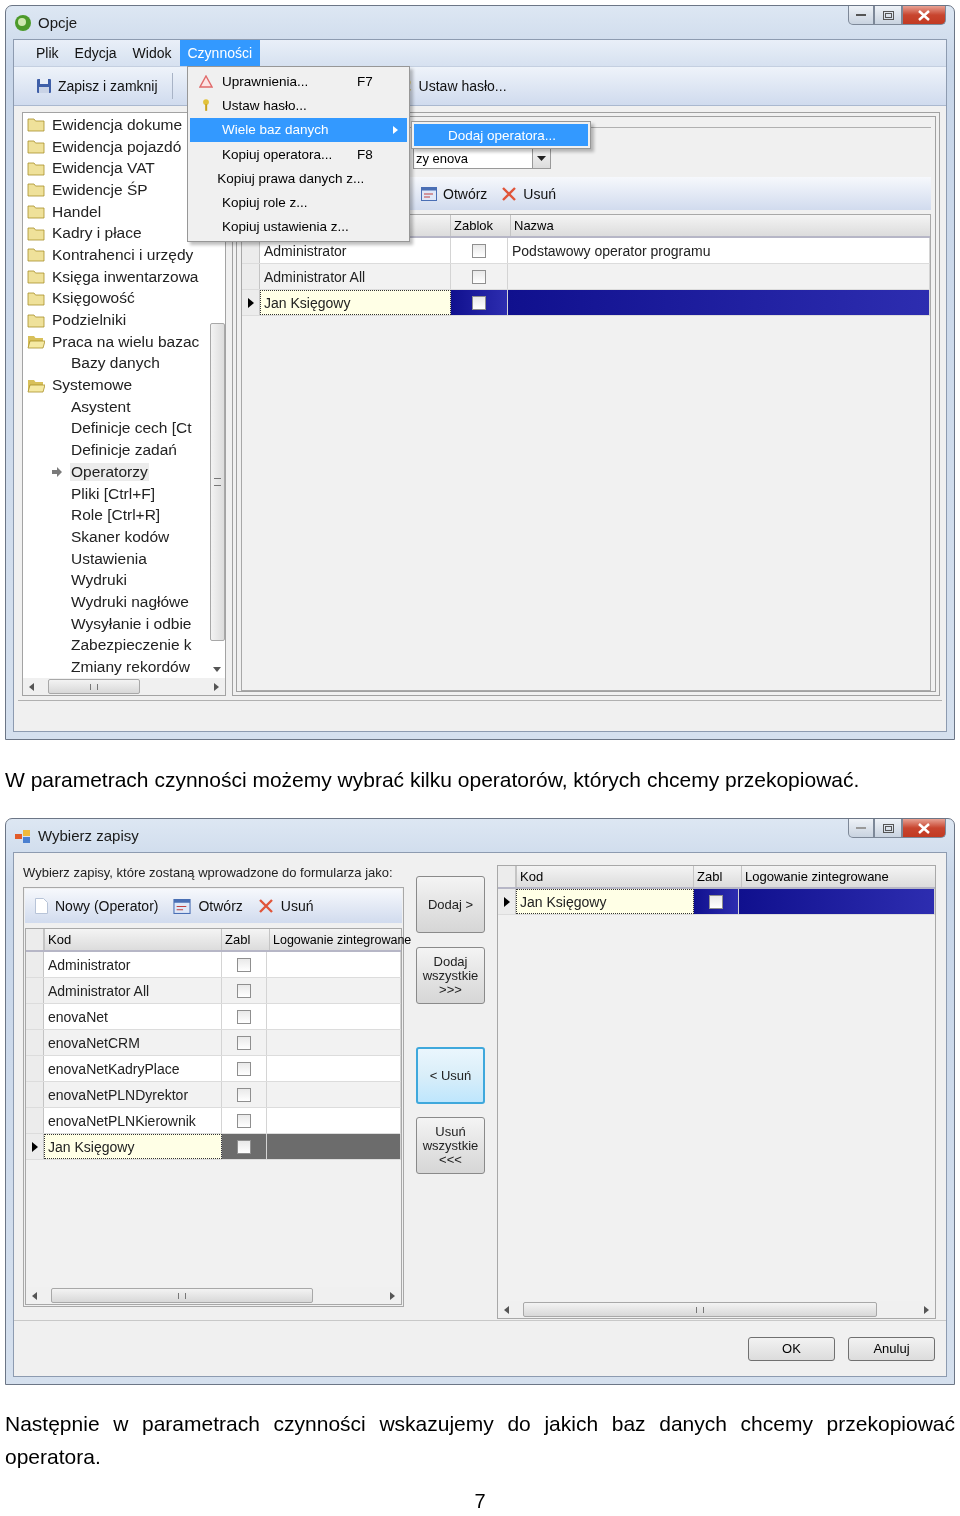 The height and width of the screenshot is (1516, 960). I want to click on tree-item: Definicje zadań, so click(124, 450).